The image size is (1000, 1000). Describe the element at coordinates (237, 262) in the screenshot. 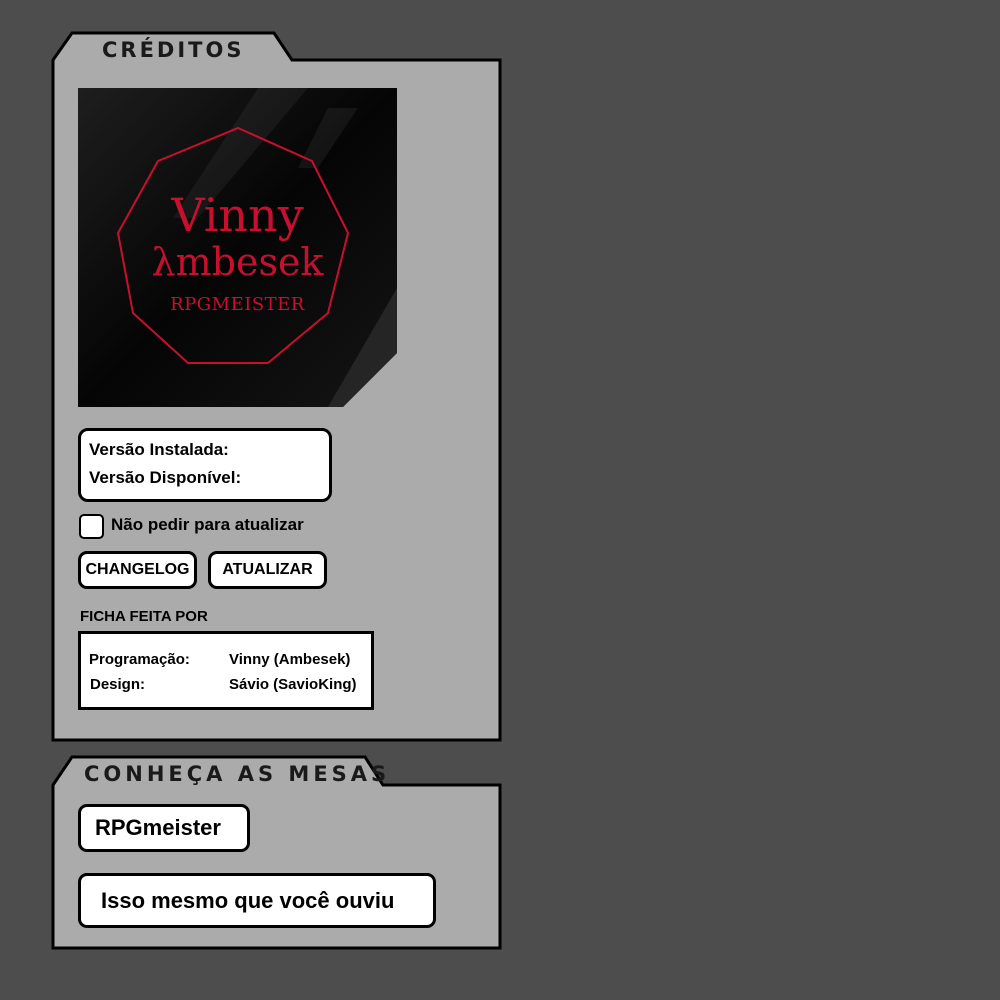

I see `logo-line2: λmbesek` at that location.